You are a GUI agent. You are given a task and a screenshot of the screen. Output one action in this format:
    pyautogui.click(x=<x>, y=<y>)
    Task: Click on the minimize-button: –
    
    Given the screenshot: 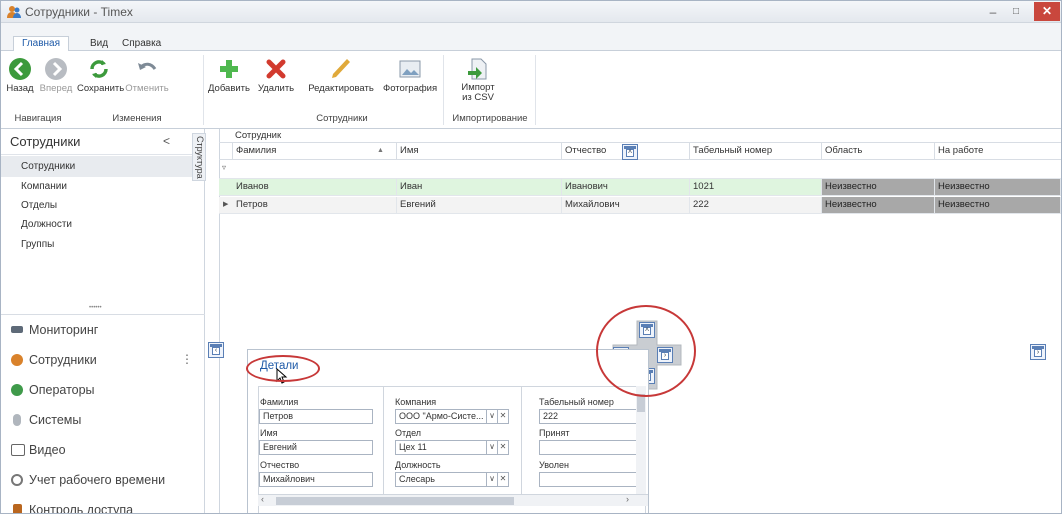 What is the action you would take?
    pyautogui.click(x=993, y=12)
    